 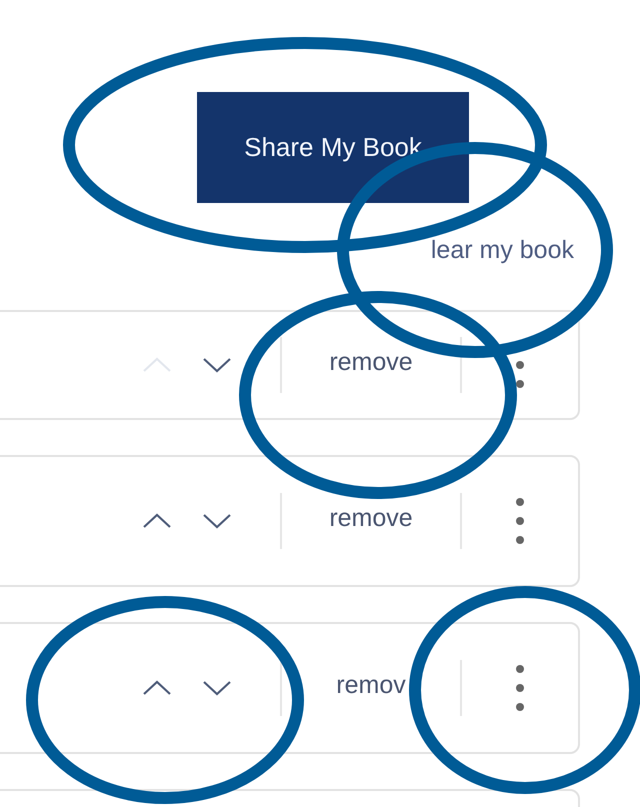 I want to click on share-button: Share My Book, so click(x=333, y=147).